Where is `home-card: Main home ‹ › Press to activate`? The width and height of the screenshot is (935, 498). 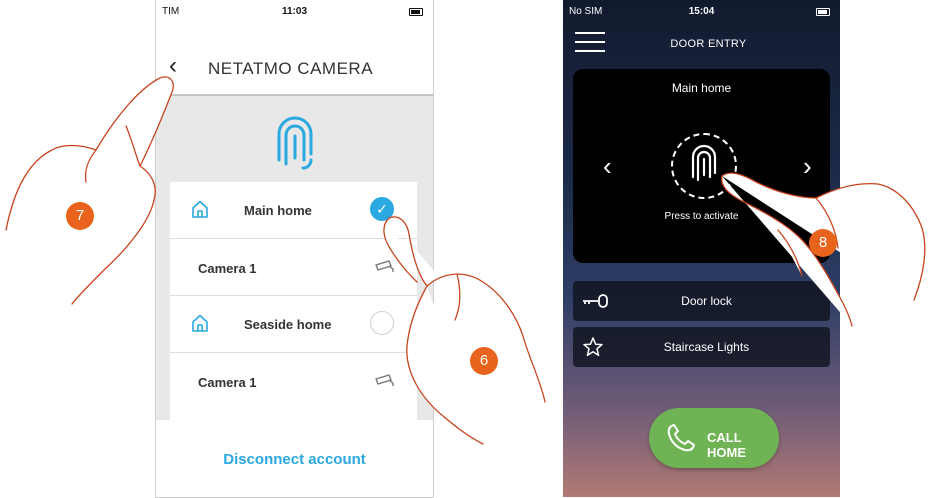 home-card: Main home ‹ › Press to activate is located at coordinates (701, 166).